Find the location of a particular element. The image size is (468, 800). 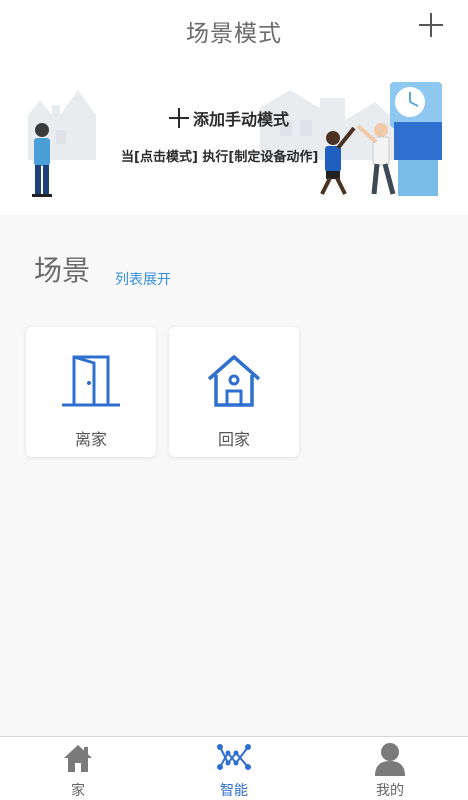

banner-subtitle: 当[点击模式] 执行[制定设备动作] is located at coordinates (220, 157).